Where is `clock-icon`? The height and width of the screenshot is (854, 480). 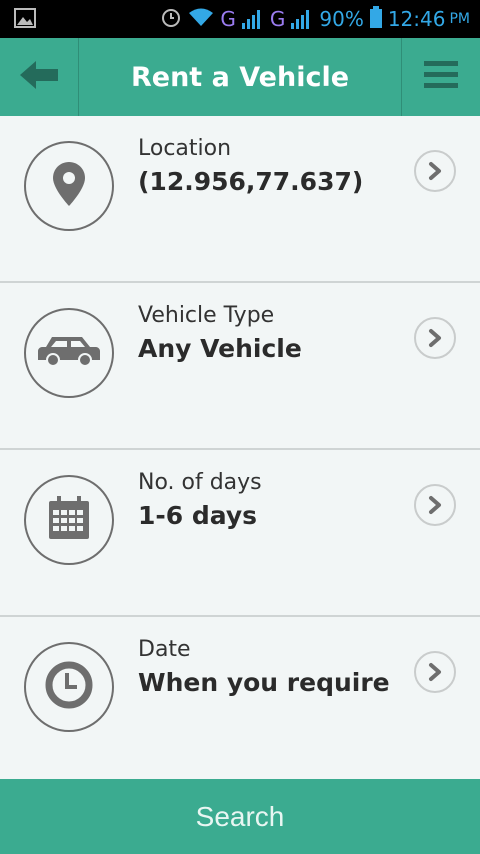 clock-icon is located at coordinates (69, 687).